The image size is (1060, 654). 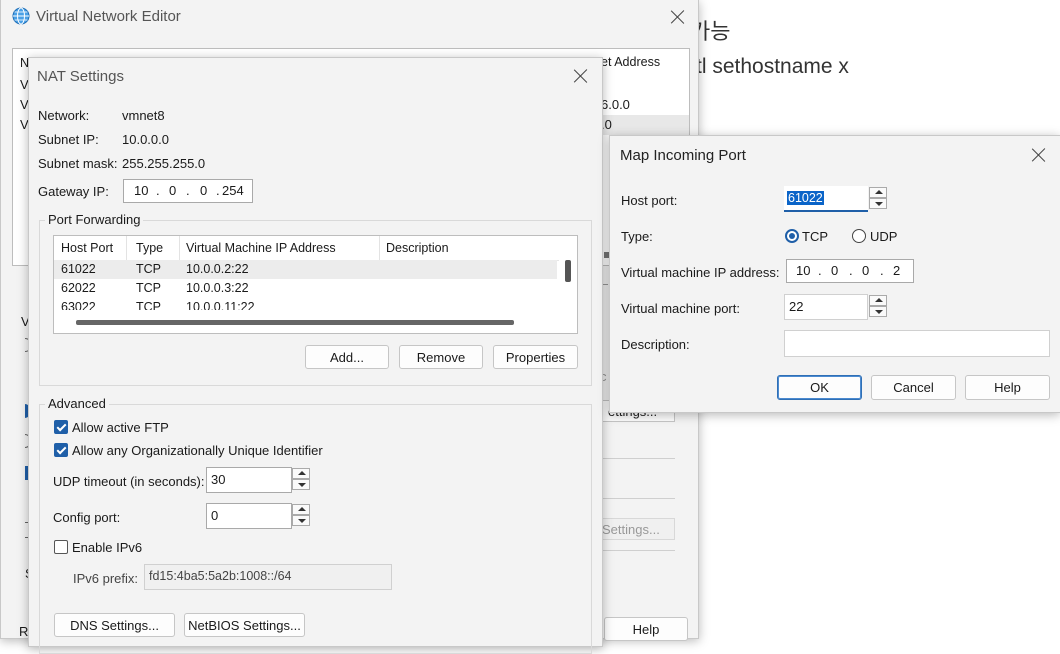 I want to click on udp-label: UDP, so click(x=883, y=236).